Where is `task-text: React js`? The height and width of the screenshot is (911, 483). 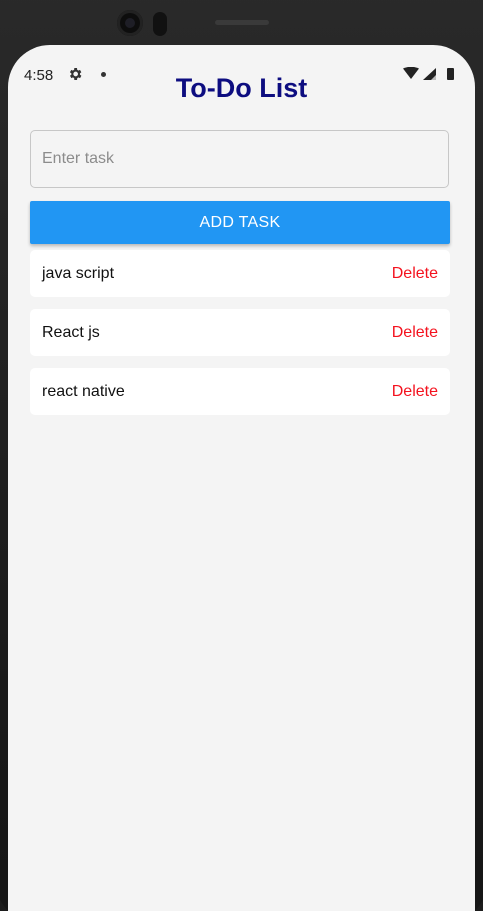
task-text: React js is located at coordinates (71, 332).